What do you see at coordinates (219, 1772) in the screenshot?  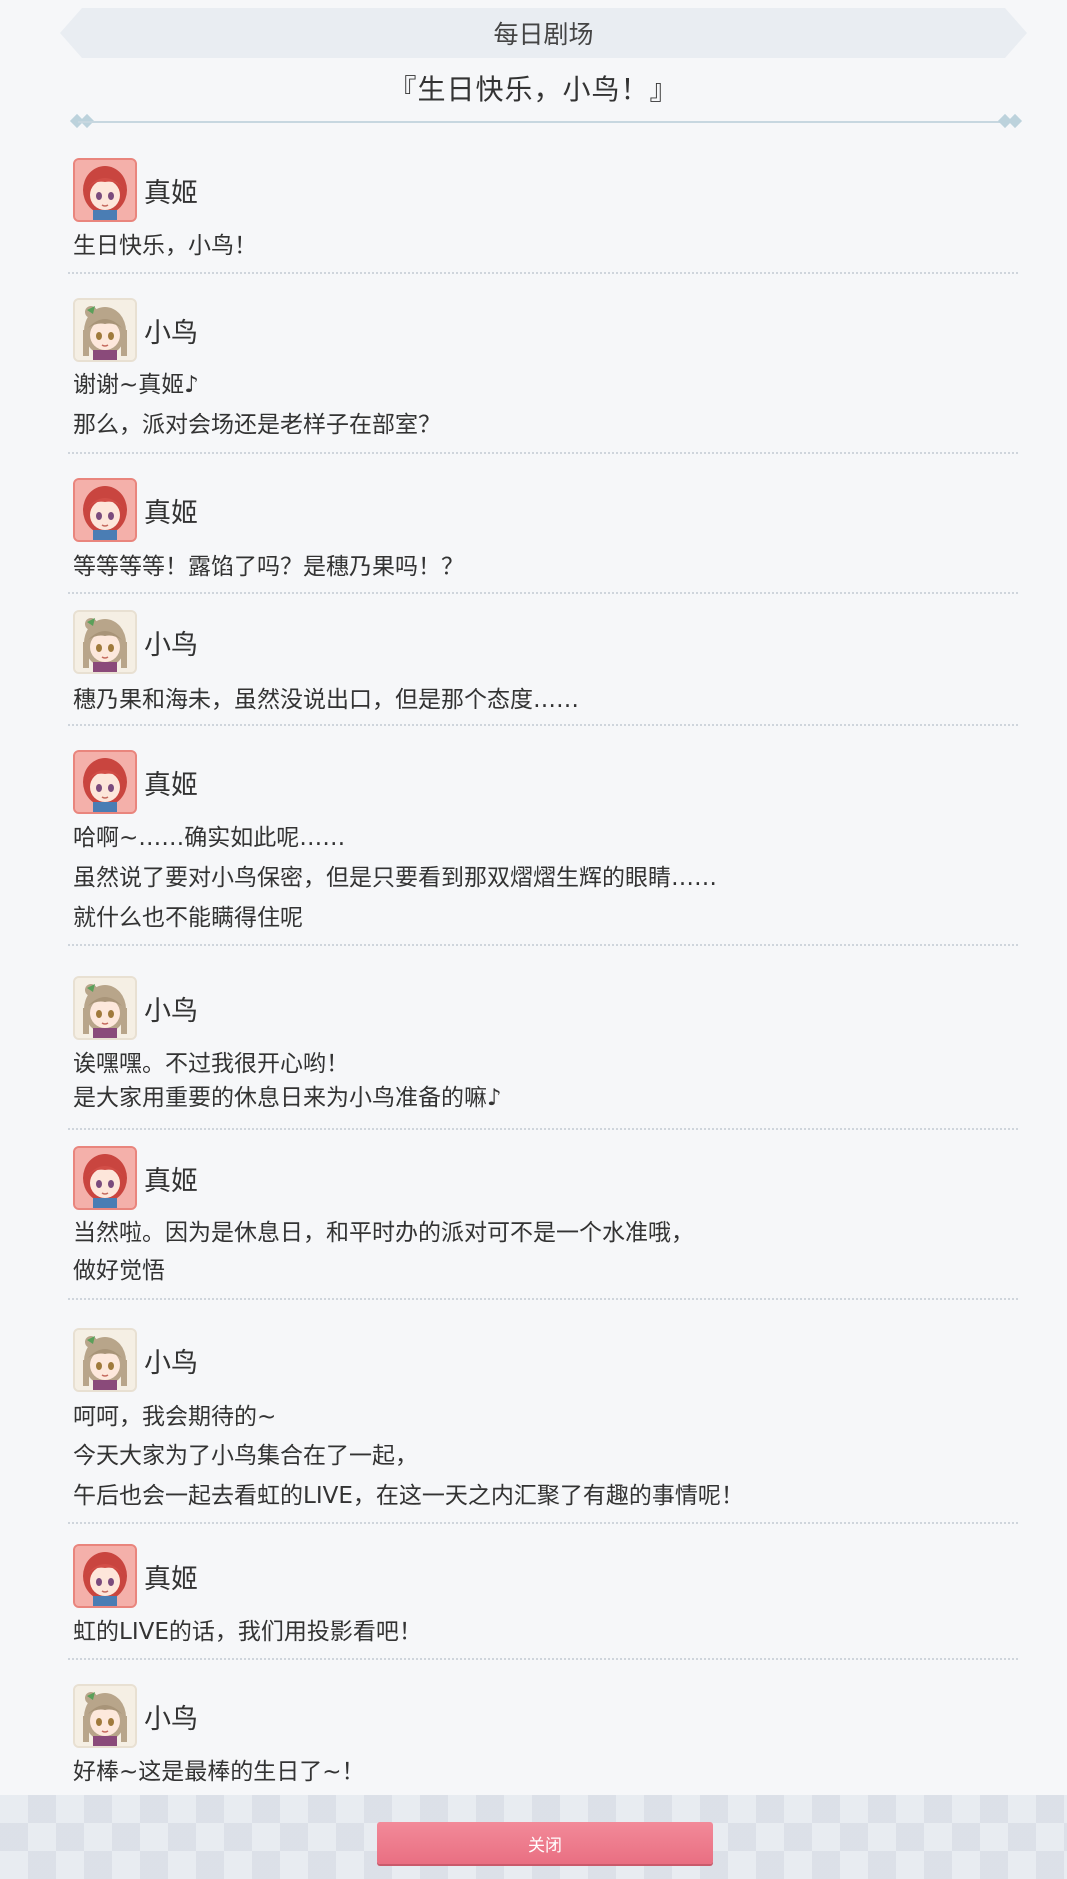 I see `dialogue-line: 好棒~这是最棒的生日了~！` at bounding box center [219, 1772].